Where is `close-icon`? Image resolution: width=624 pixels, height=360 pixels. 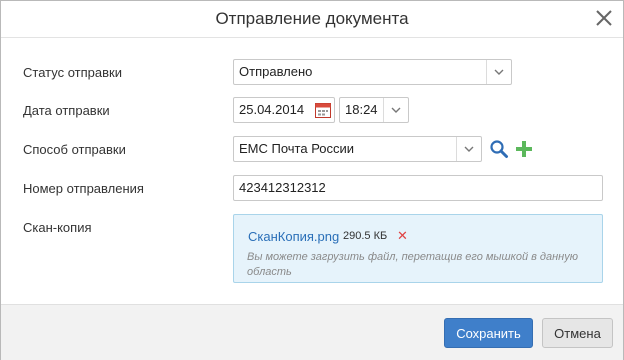 close-icon is located at coordinates (604, 18).